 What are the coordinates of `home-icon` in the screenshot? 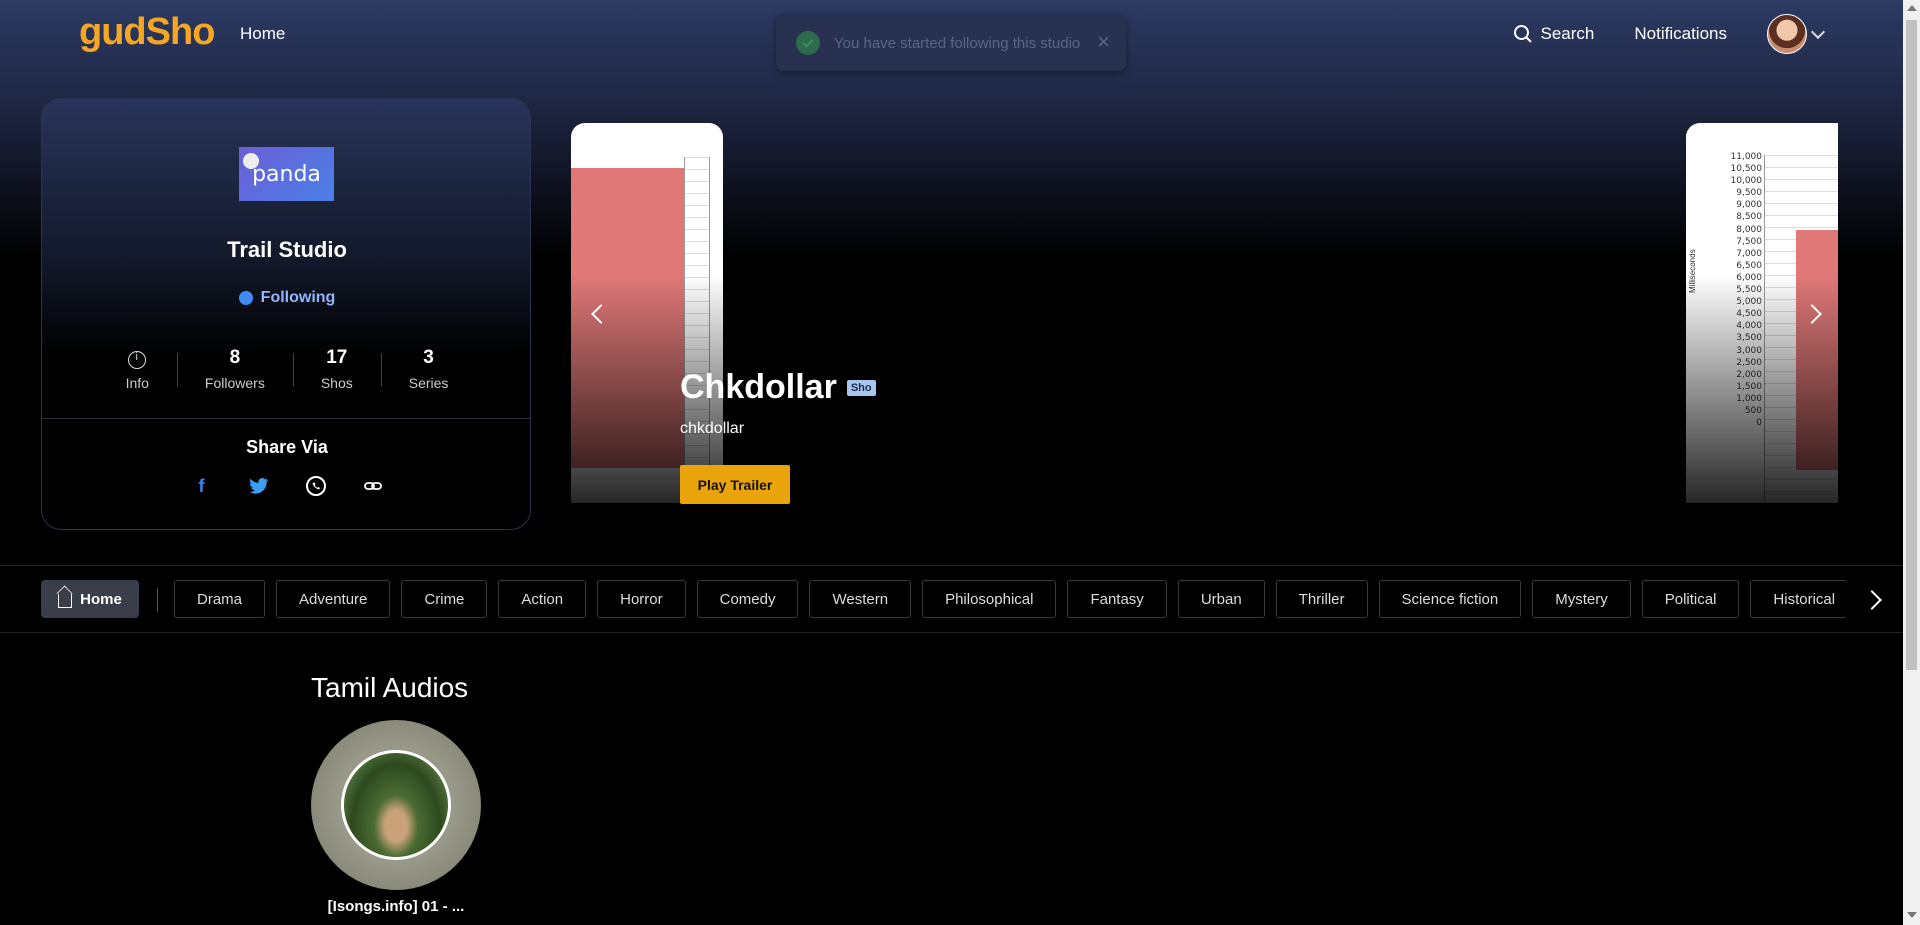 It's located at (65, 601).